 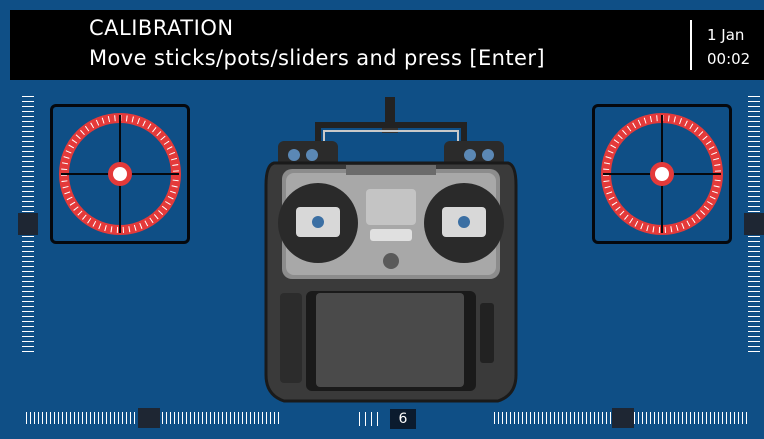 I want to click on right-stick-box, so click(x=662, y=174).